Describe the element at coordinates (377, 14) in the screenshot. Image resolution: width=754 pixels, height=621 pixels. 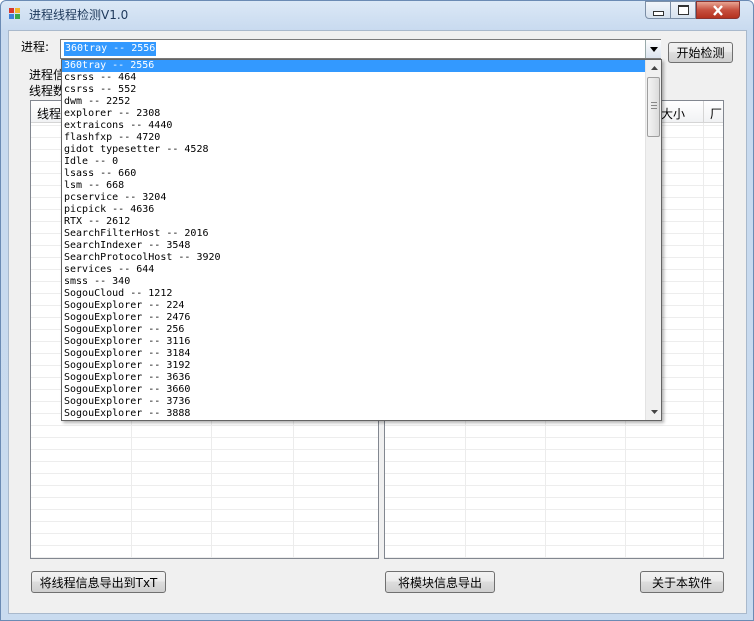
I see `title-bar: 进程线程检测V1.0` at that location.